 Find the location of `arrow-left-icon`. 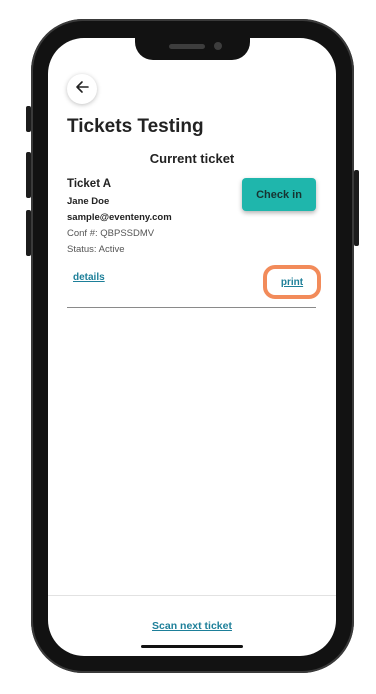

arrow-left-icon is located at coordinates (82, 89).